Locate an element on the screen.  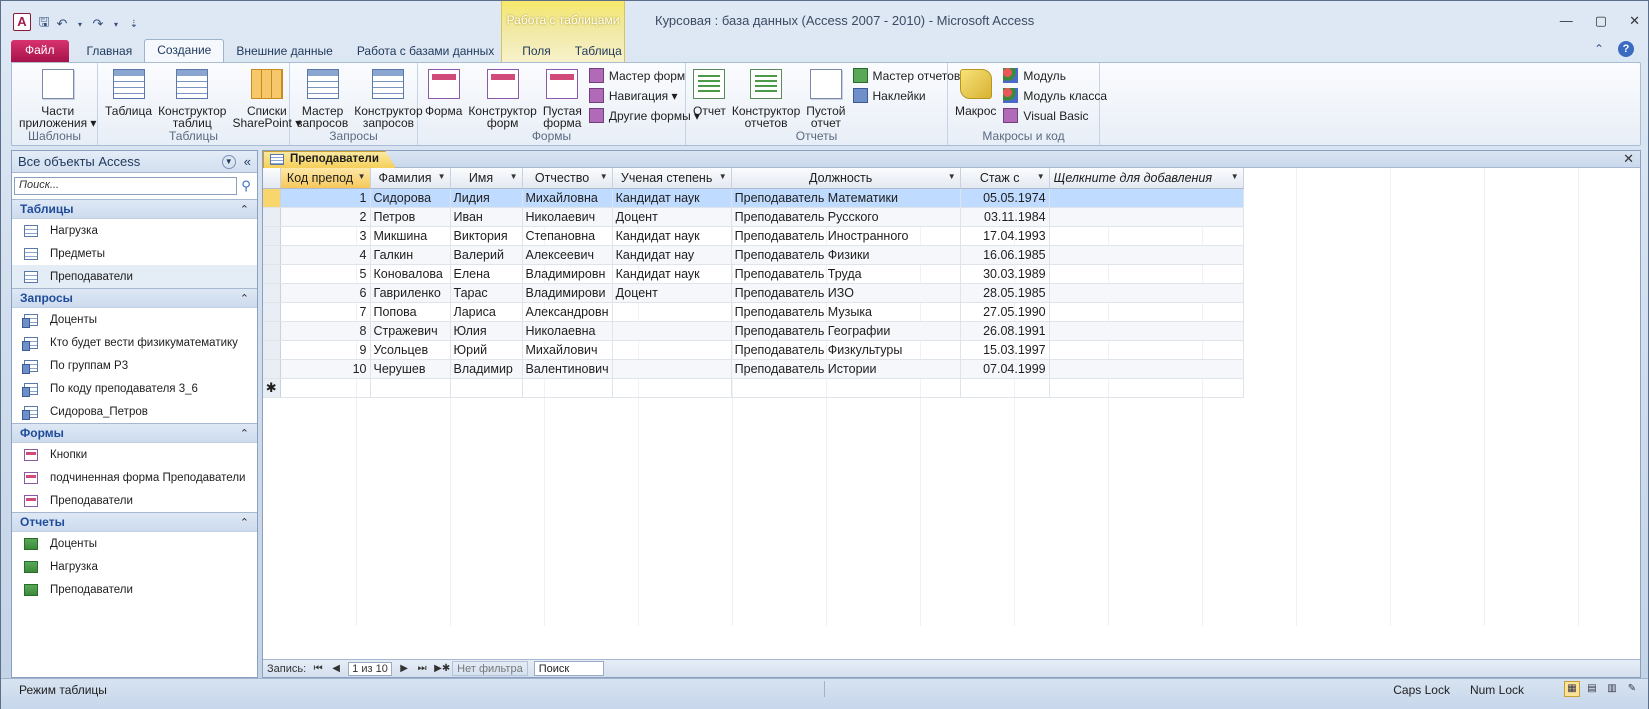
table-cell: 8 is located at coordinates (325, 331).